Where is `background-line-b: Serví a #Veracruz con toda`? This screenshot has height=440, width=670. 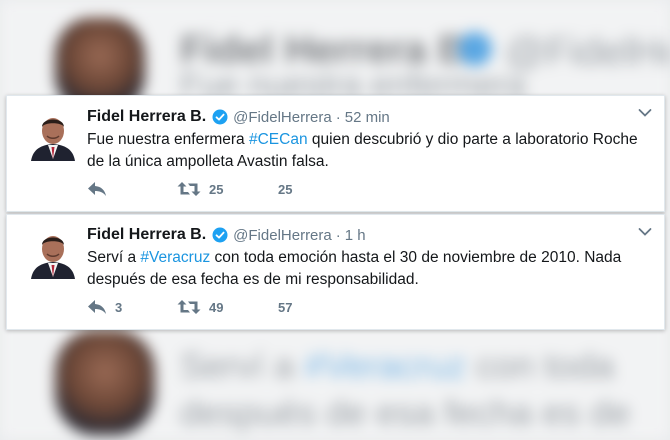
background-line-b: Serví a #Veracruz con toda is located at coordinates (397, 366).